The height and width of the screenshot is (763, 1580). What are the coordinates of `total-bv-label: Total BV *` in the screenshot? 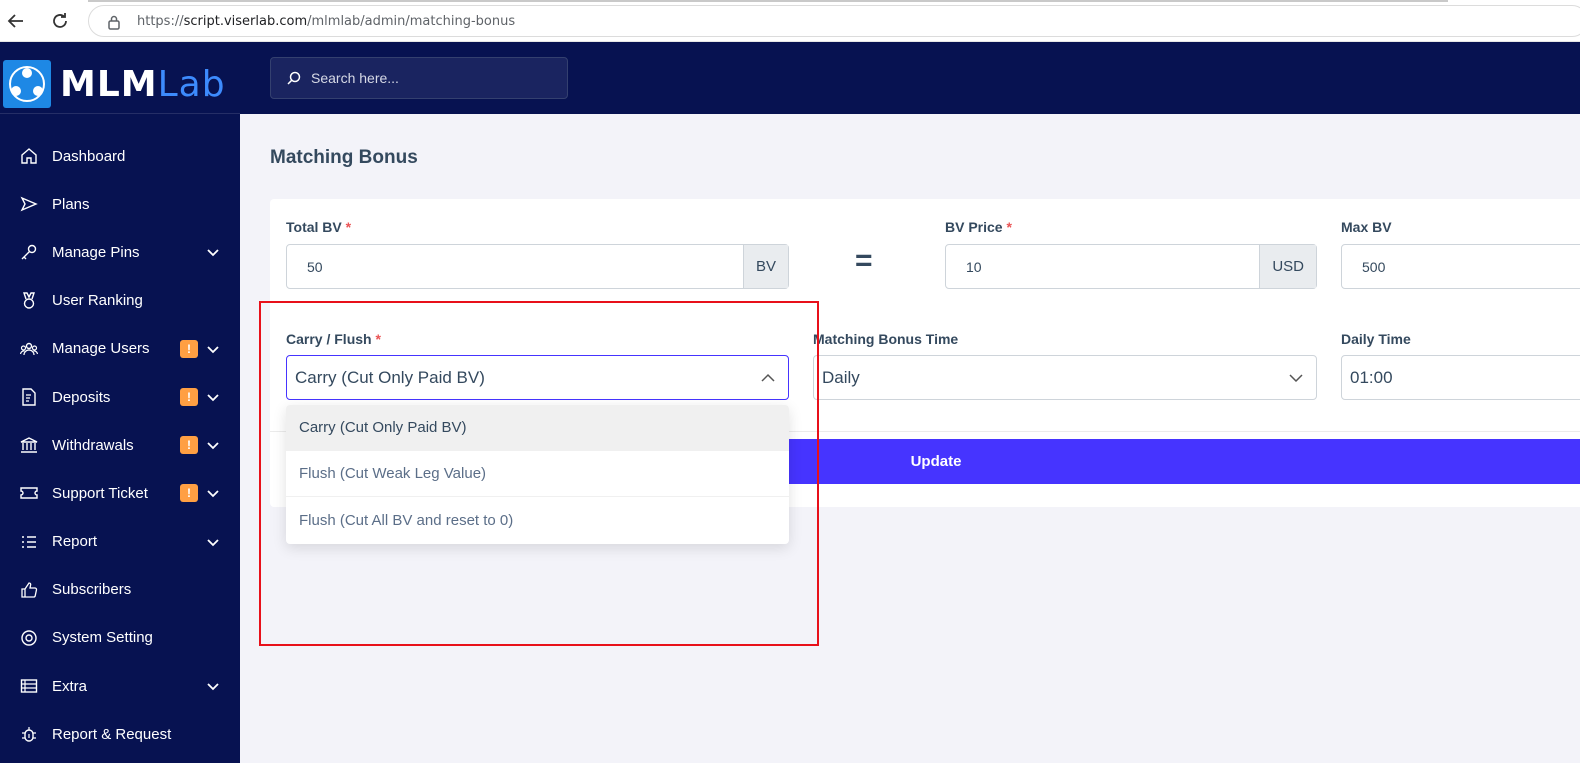 It's located at (318, 227).